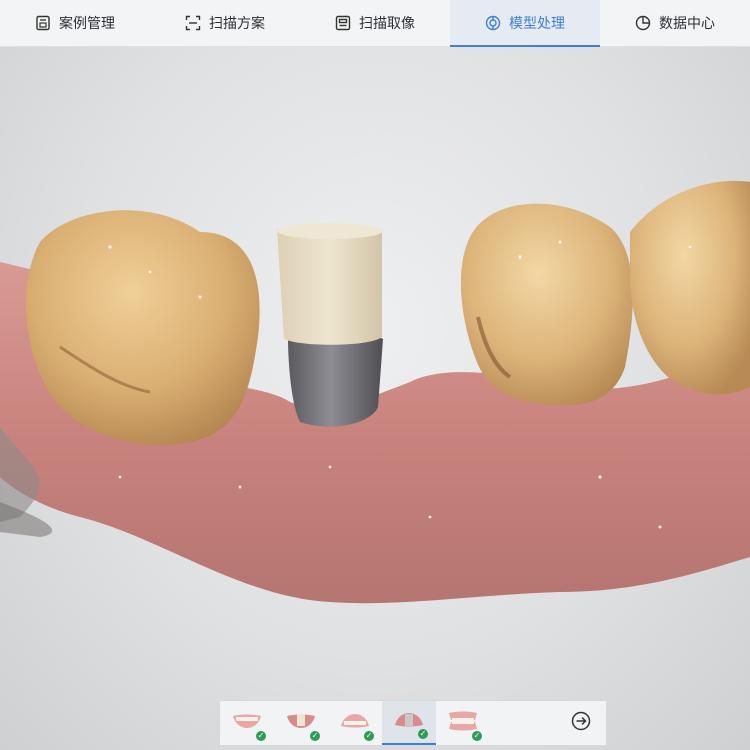 This screenshot has width=750, height=750. I want to click on step-upper-jaw-scanbody: ✓, so click(301, 723).